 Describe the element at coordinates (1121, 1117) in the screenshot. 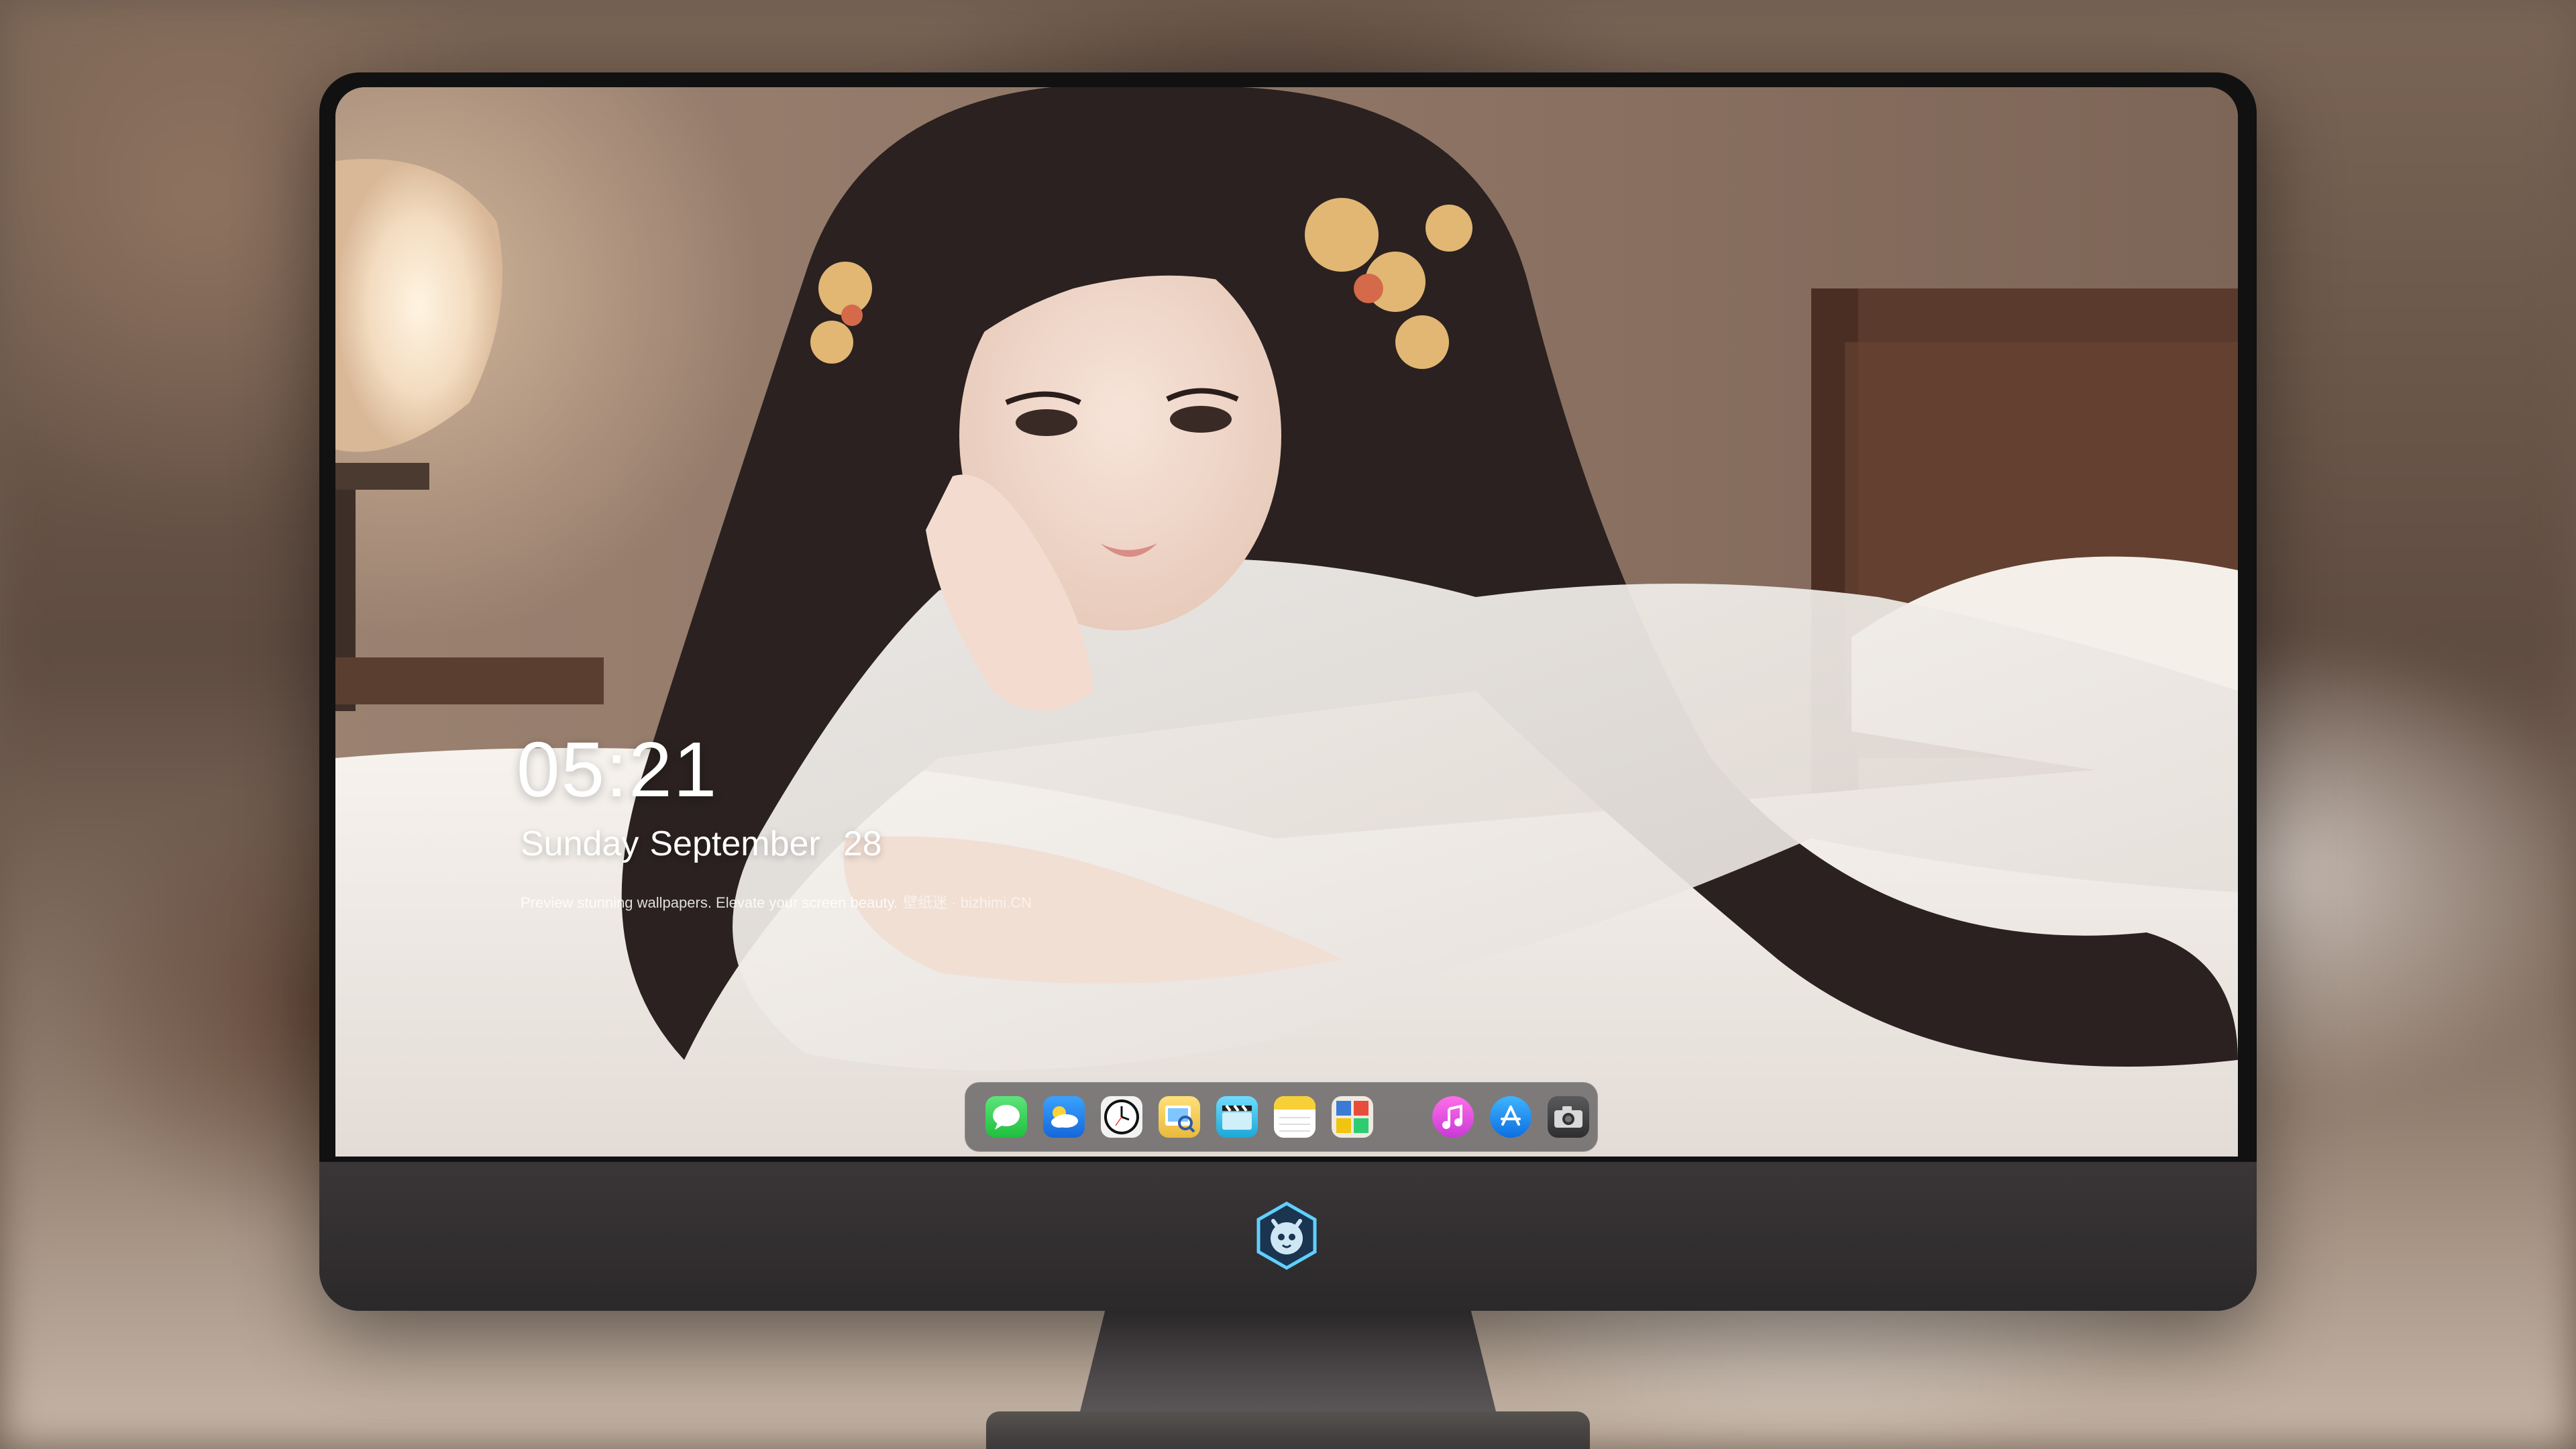

I see `clock-icon` at that location.